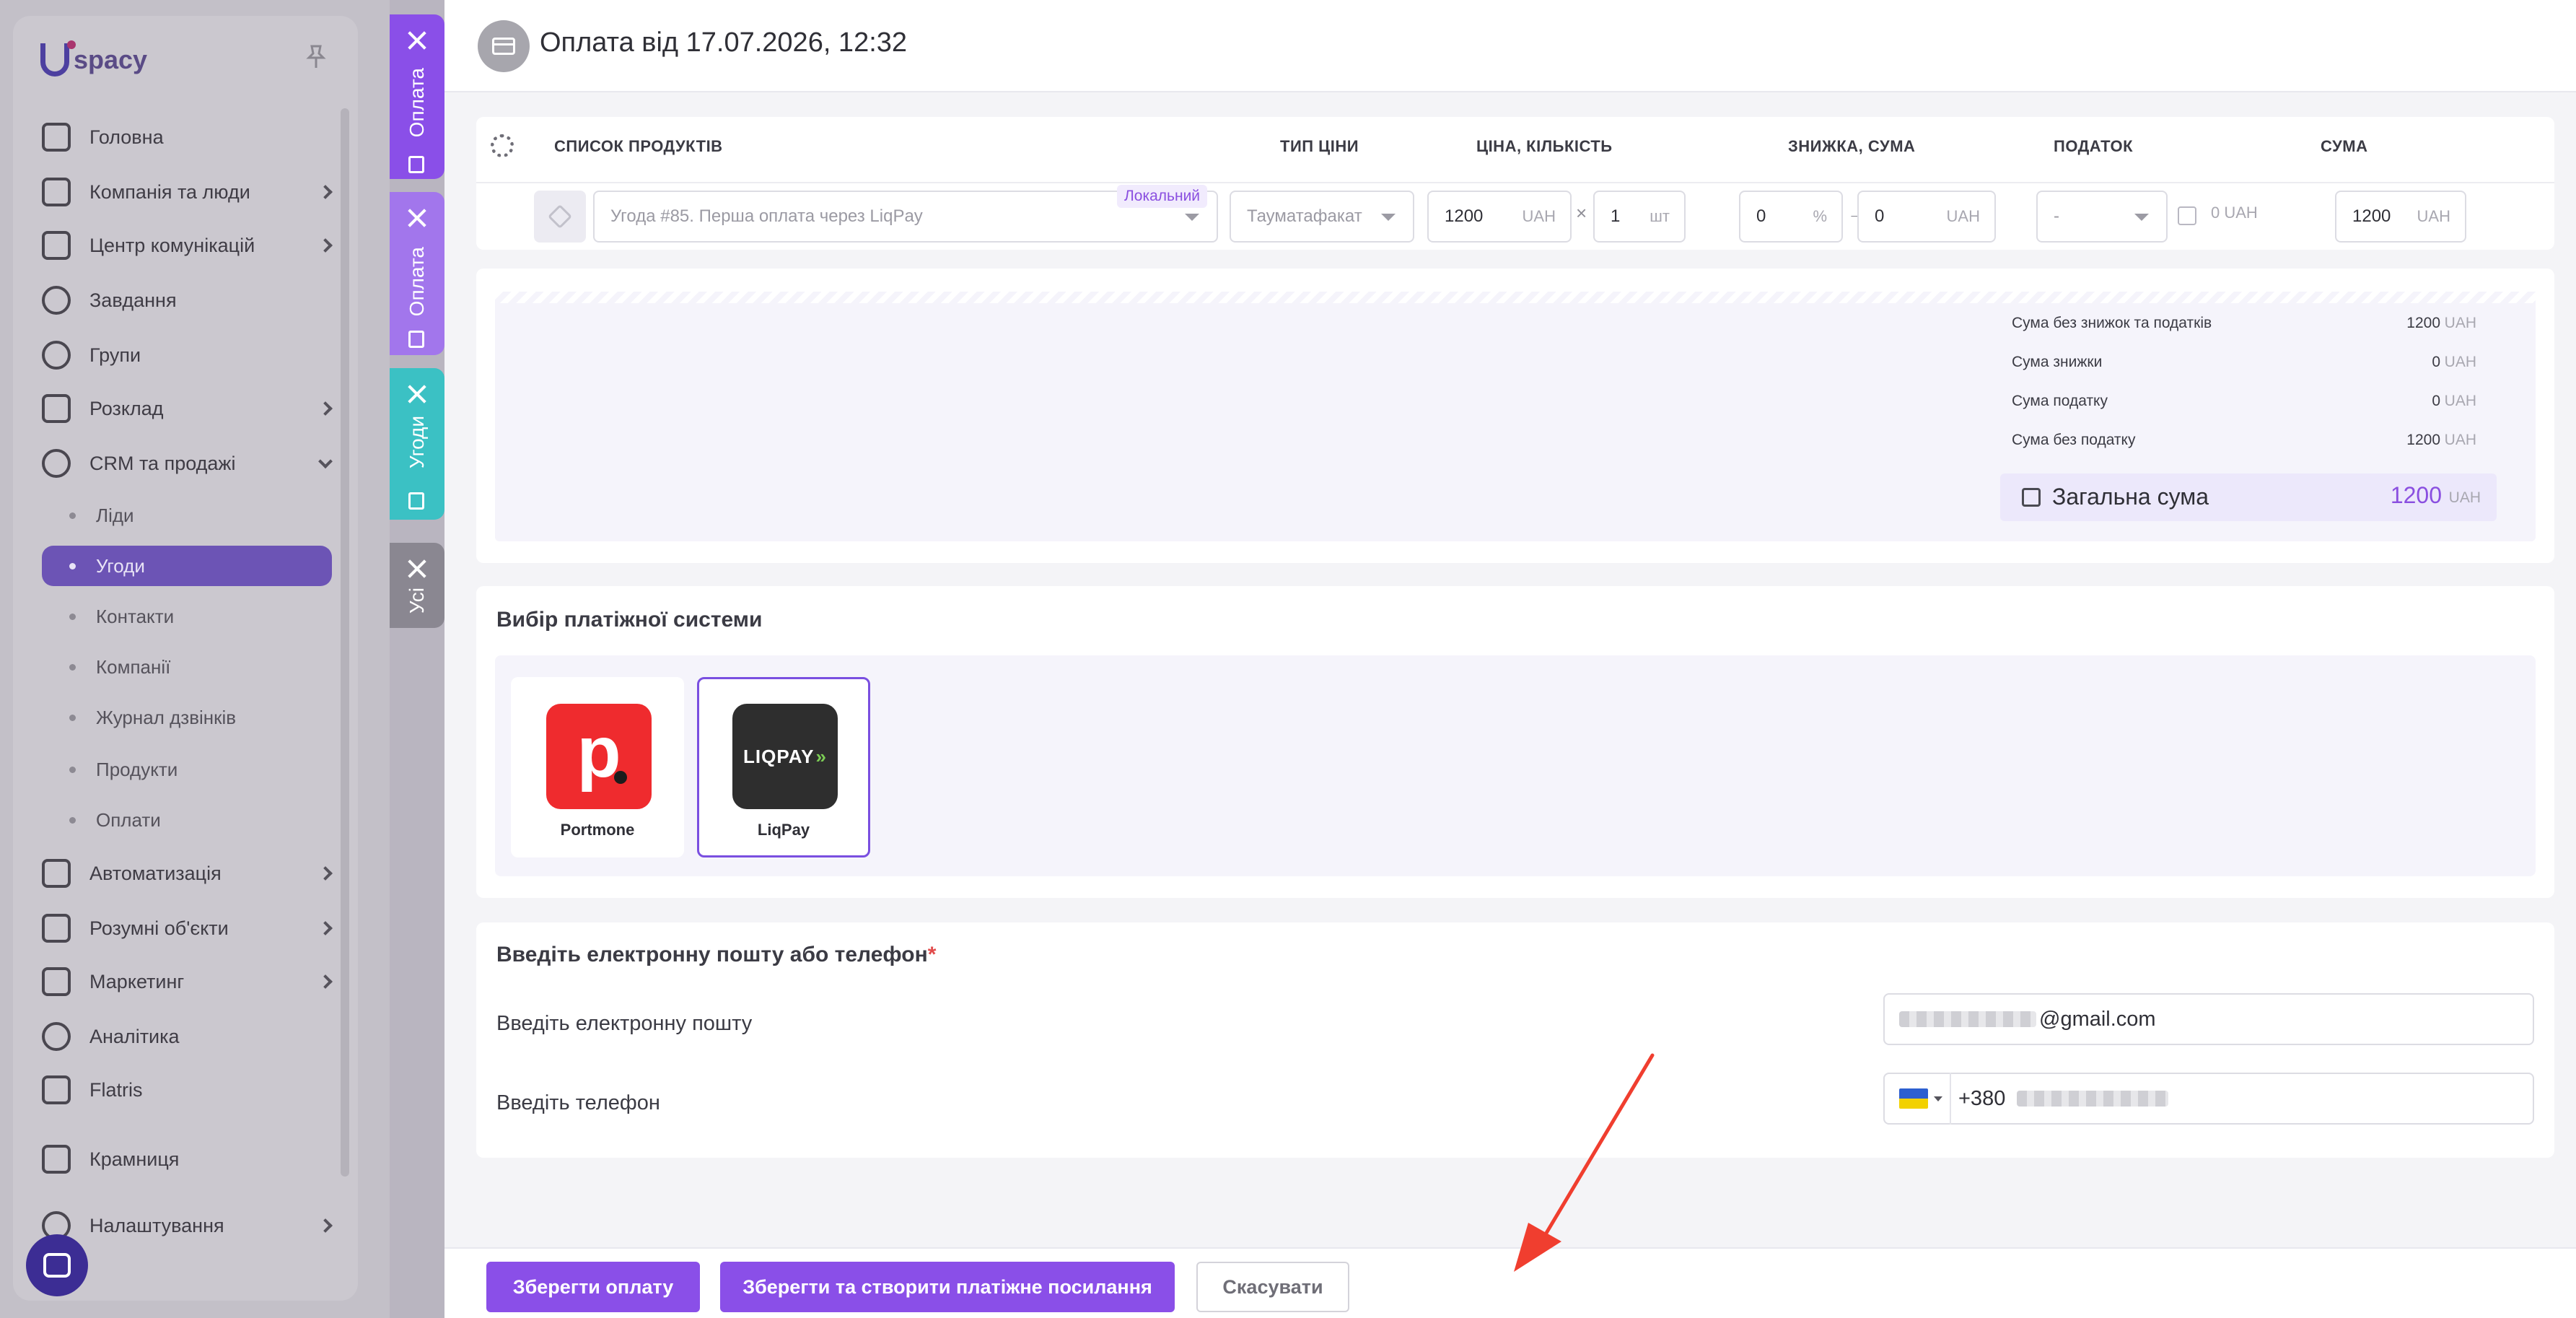  What do you see at coordinates (1584, 1162) in the screenshot?
I see `annotation-arrow-icon` at bounding box center [1584, 1162].